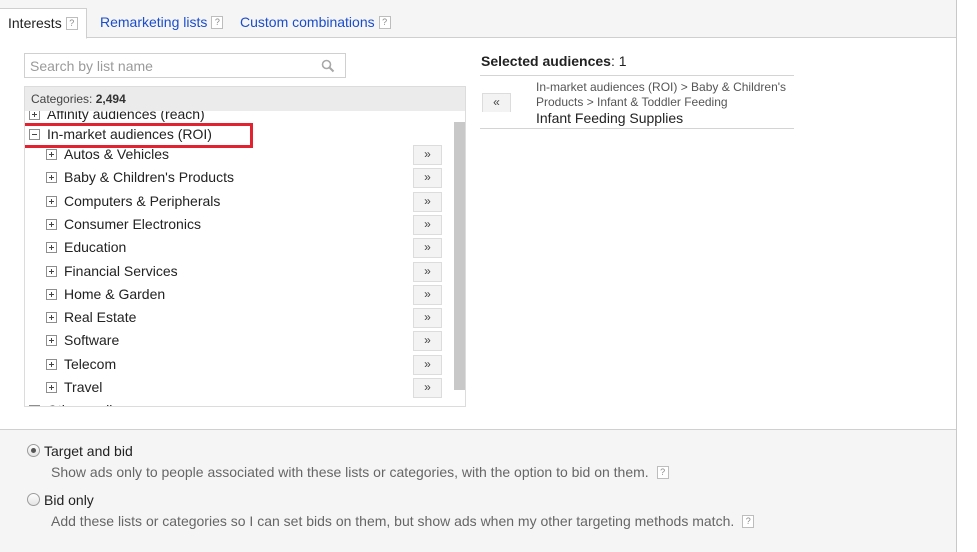 The height and width of the screenshot is (552, 977). Describe the element at coordinates (132, 224) in the screenshot. I see `node-label: Consumer Electronics` at that location.